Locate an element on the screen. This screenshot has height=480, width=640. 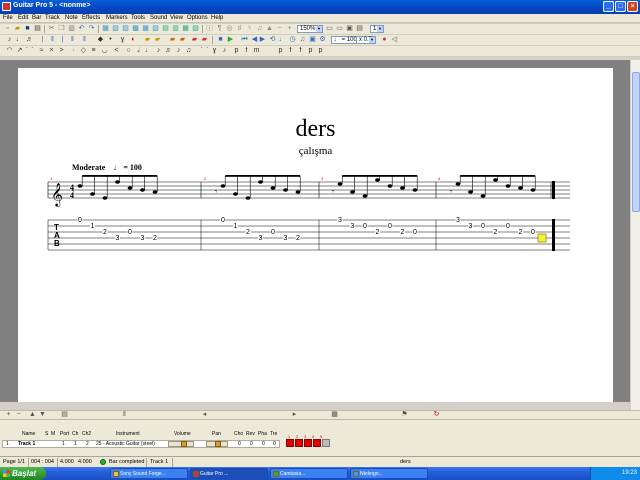
scroll-right-icon: ▸ is located at coordinates (294, 415).